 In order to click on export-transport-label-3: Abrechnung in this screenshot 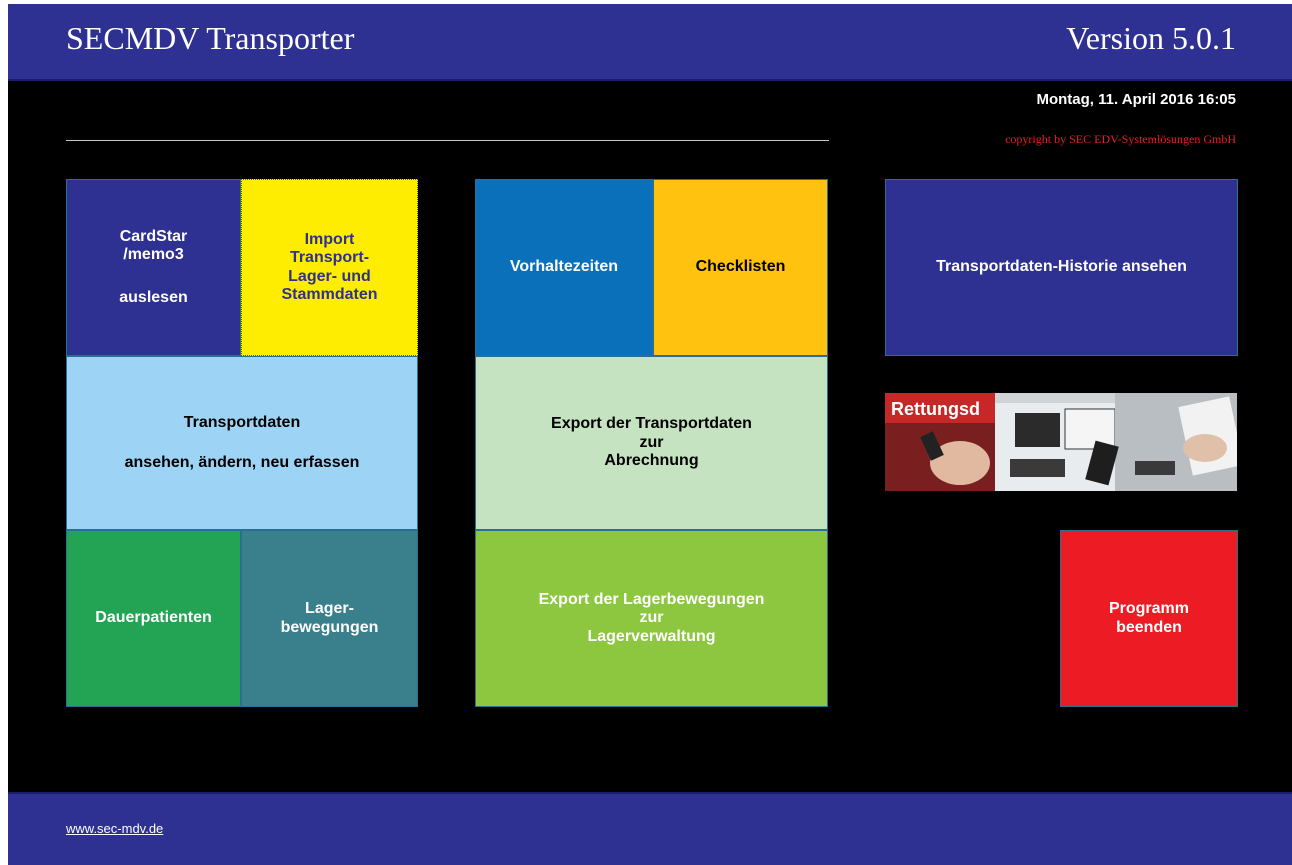, I will do `click(651, 461)`.